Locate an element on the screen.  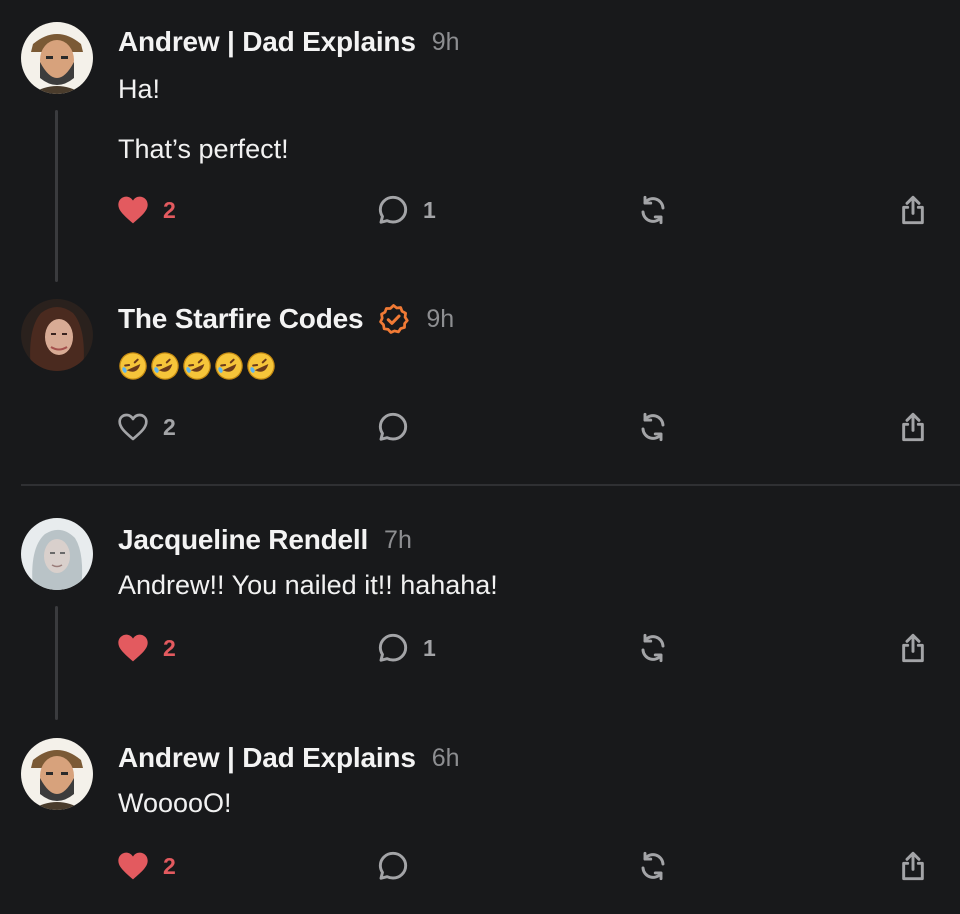
heart-outline-icon is located at coordinates (133, 427).